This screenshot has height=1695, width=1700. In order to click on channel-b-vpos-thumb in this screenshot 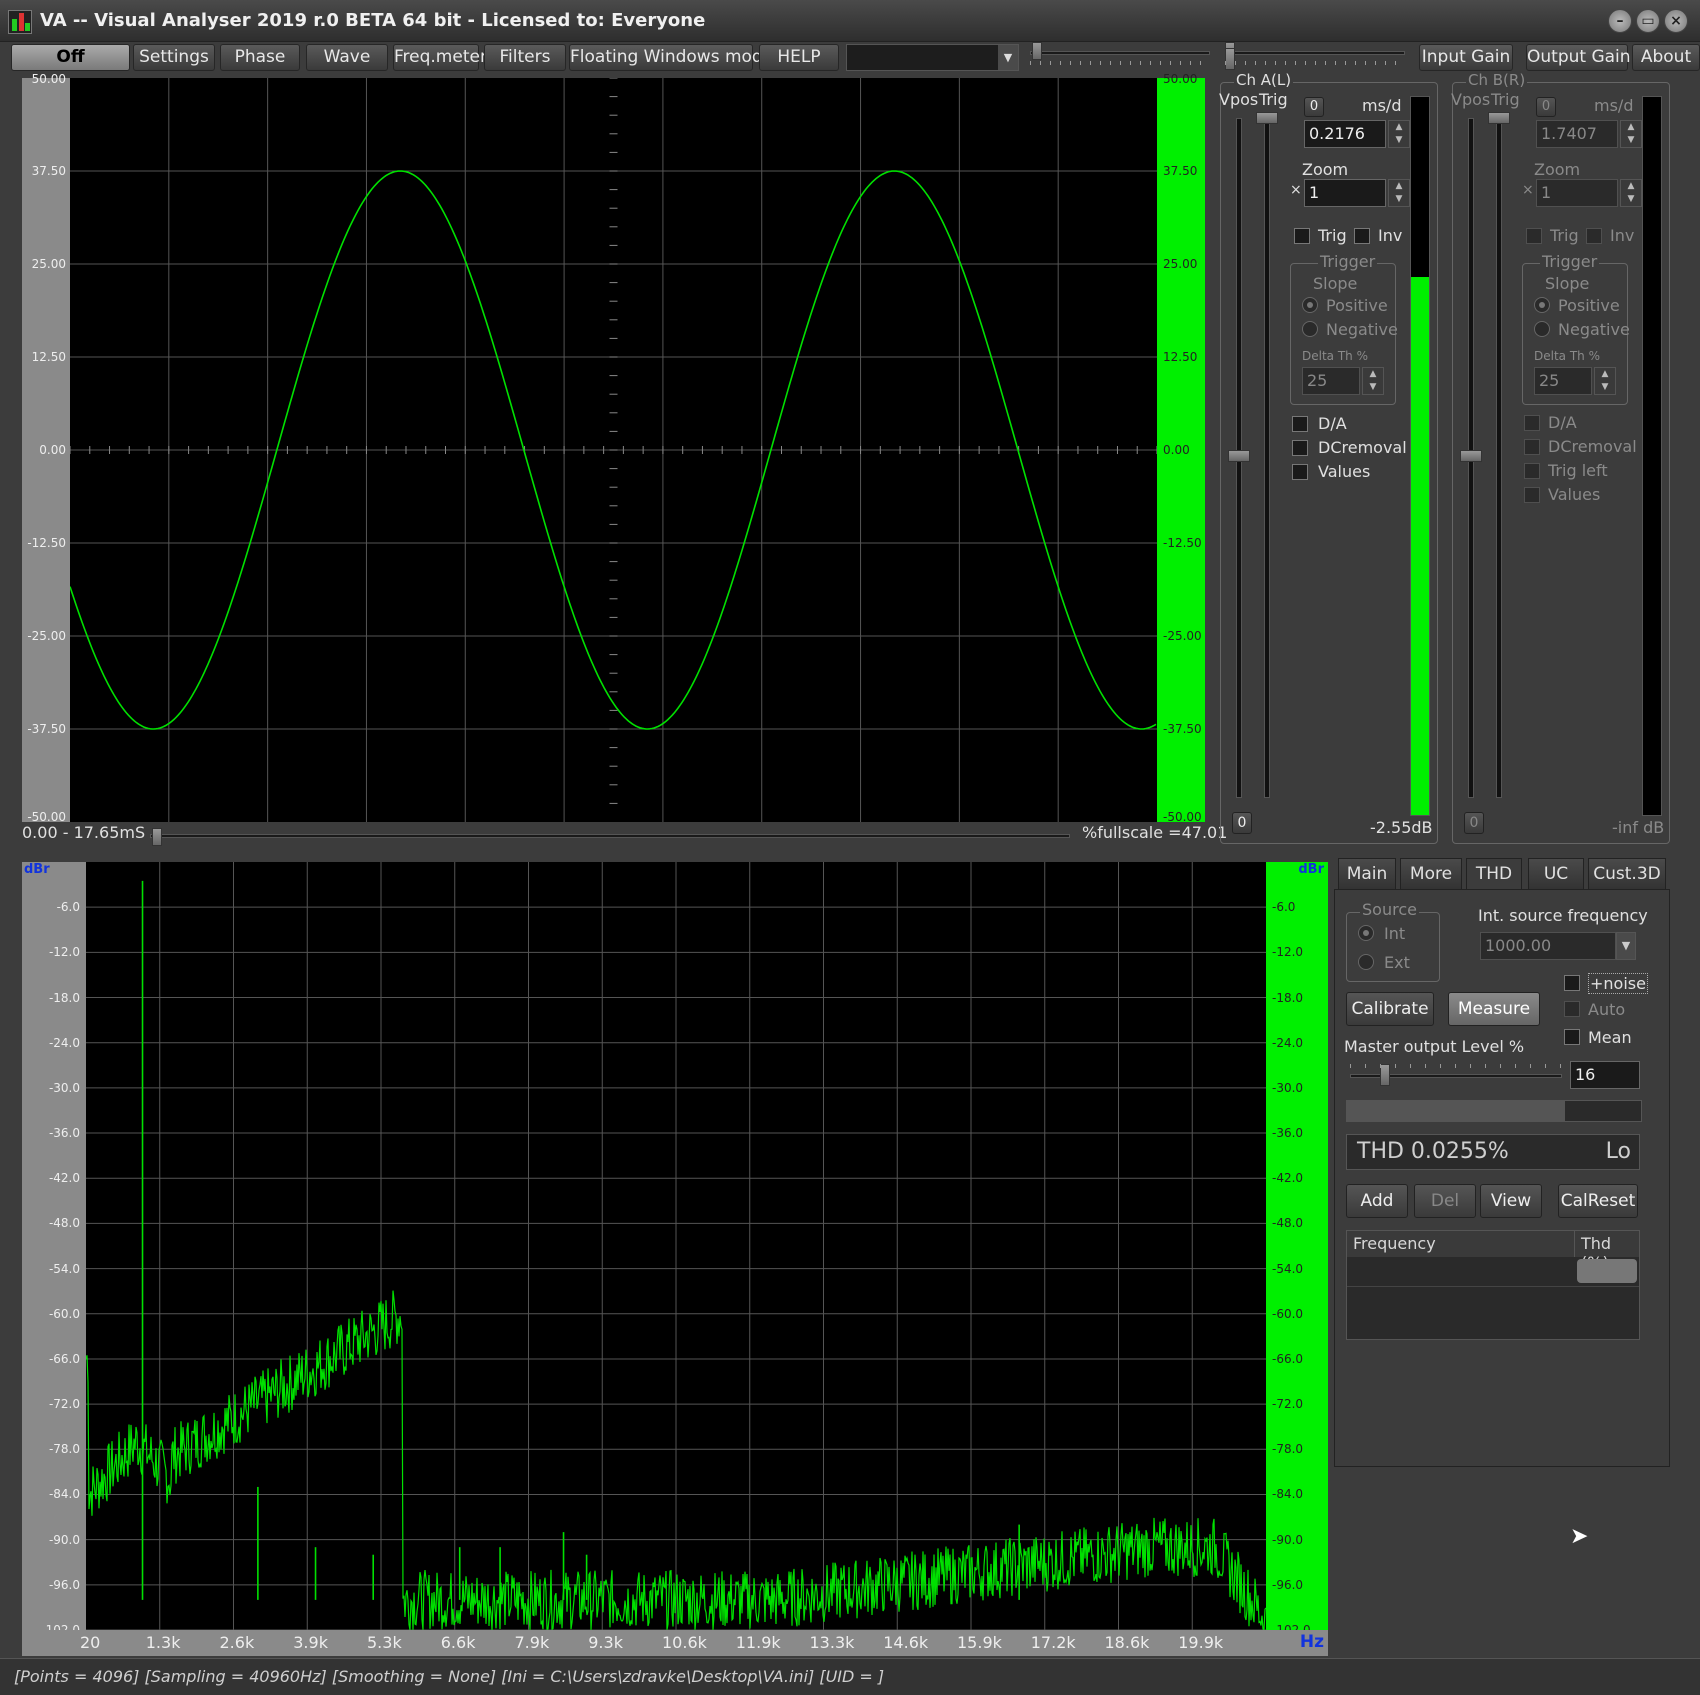, I will do `click(1471, 456)`.